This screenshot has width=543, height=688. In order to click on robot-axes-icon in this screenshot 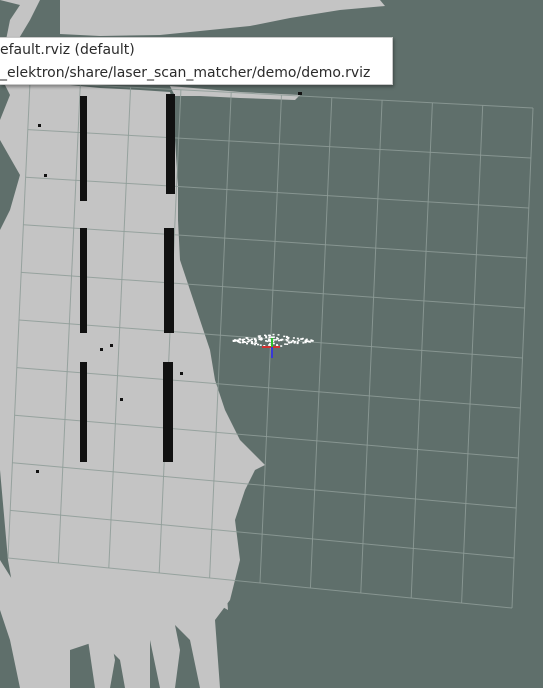, I will do `click(271, 348)`.